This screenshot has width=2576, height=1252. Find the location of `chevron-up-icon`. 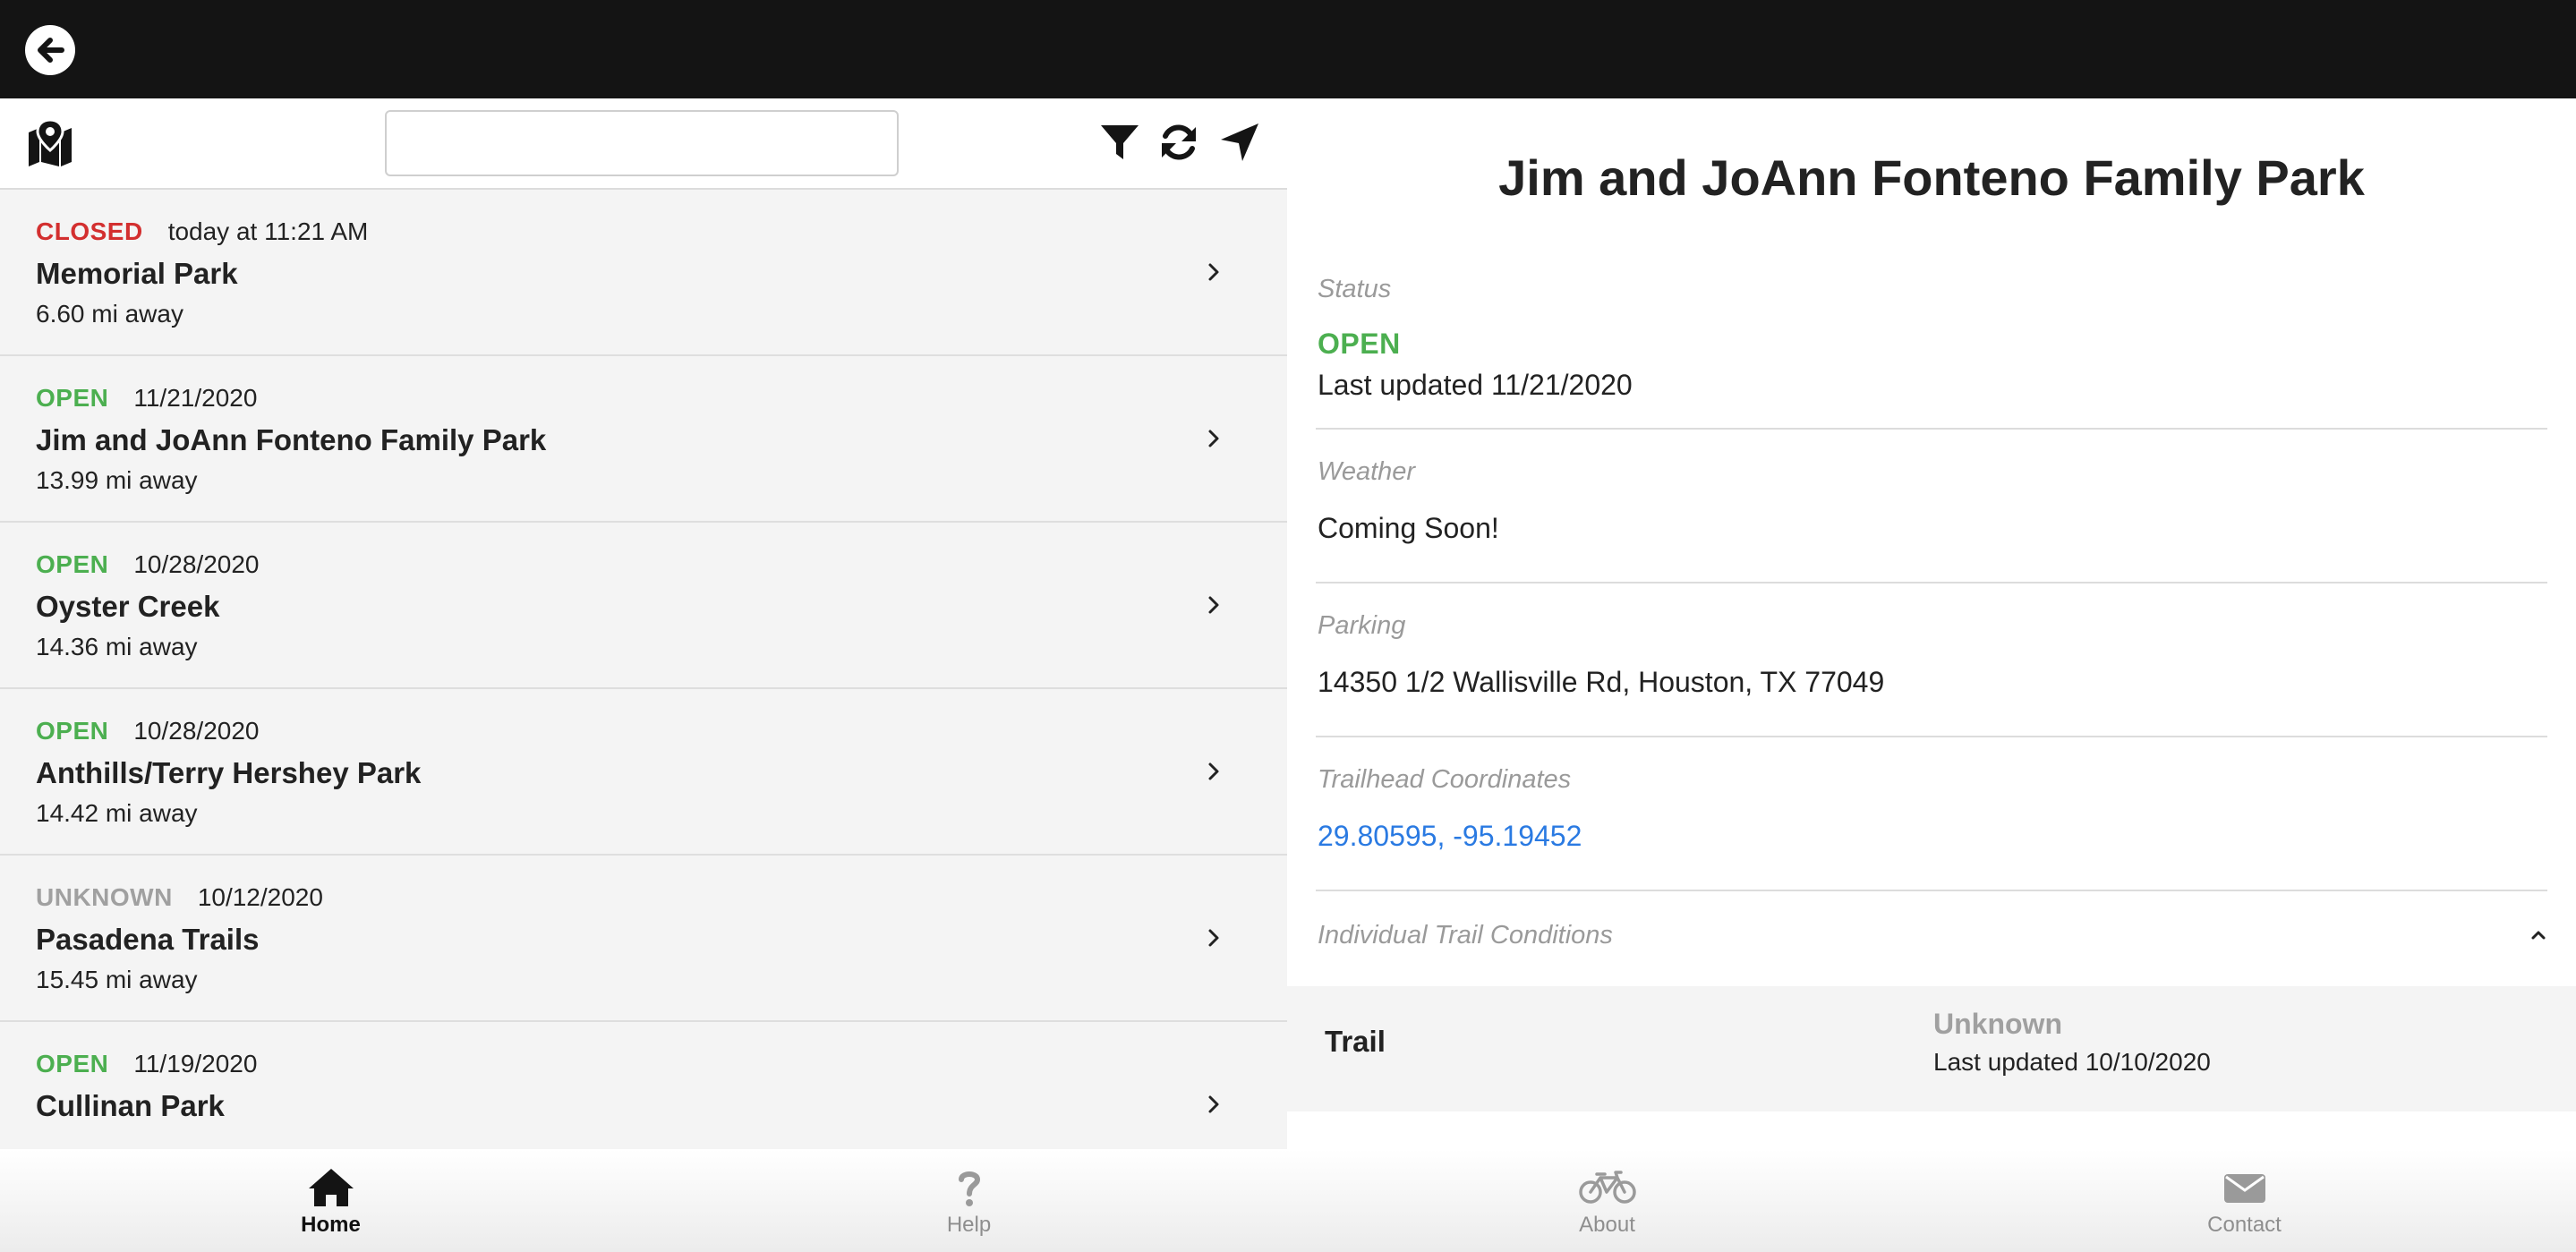

chevron-up-icon is located at coordinates (2538, 935).